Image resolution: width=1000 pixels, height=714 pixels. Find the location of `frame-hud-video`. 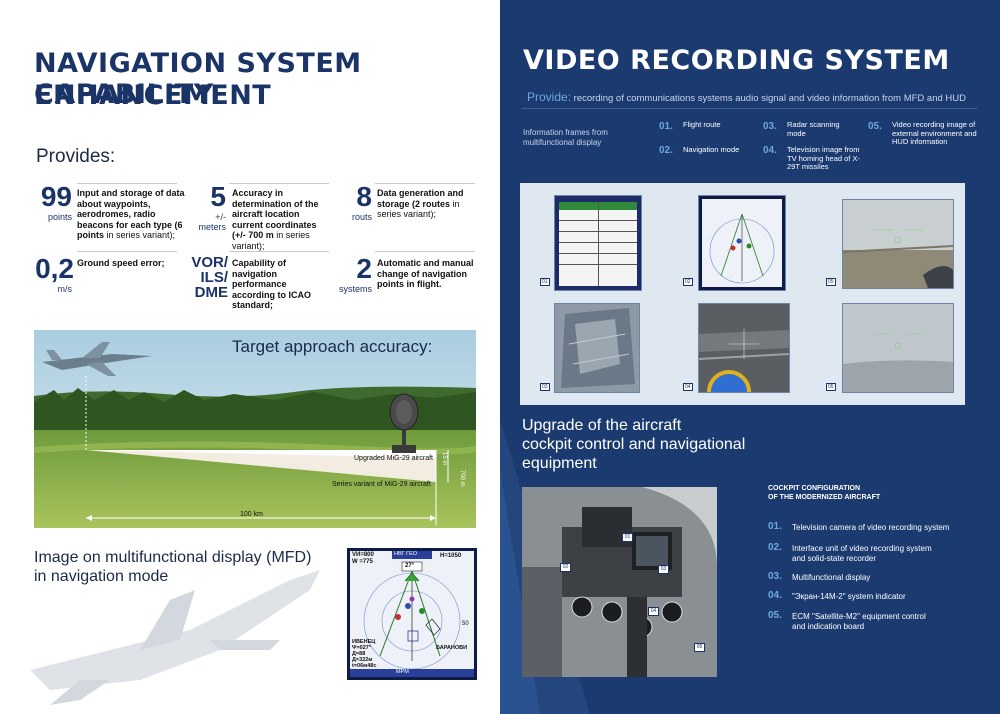

frame-hud-video is located at coordinates (898, 244).